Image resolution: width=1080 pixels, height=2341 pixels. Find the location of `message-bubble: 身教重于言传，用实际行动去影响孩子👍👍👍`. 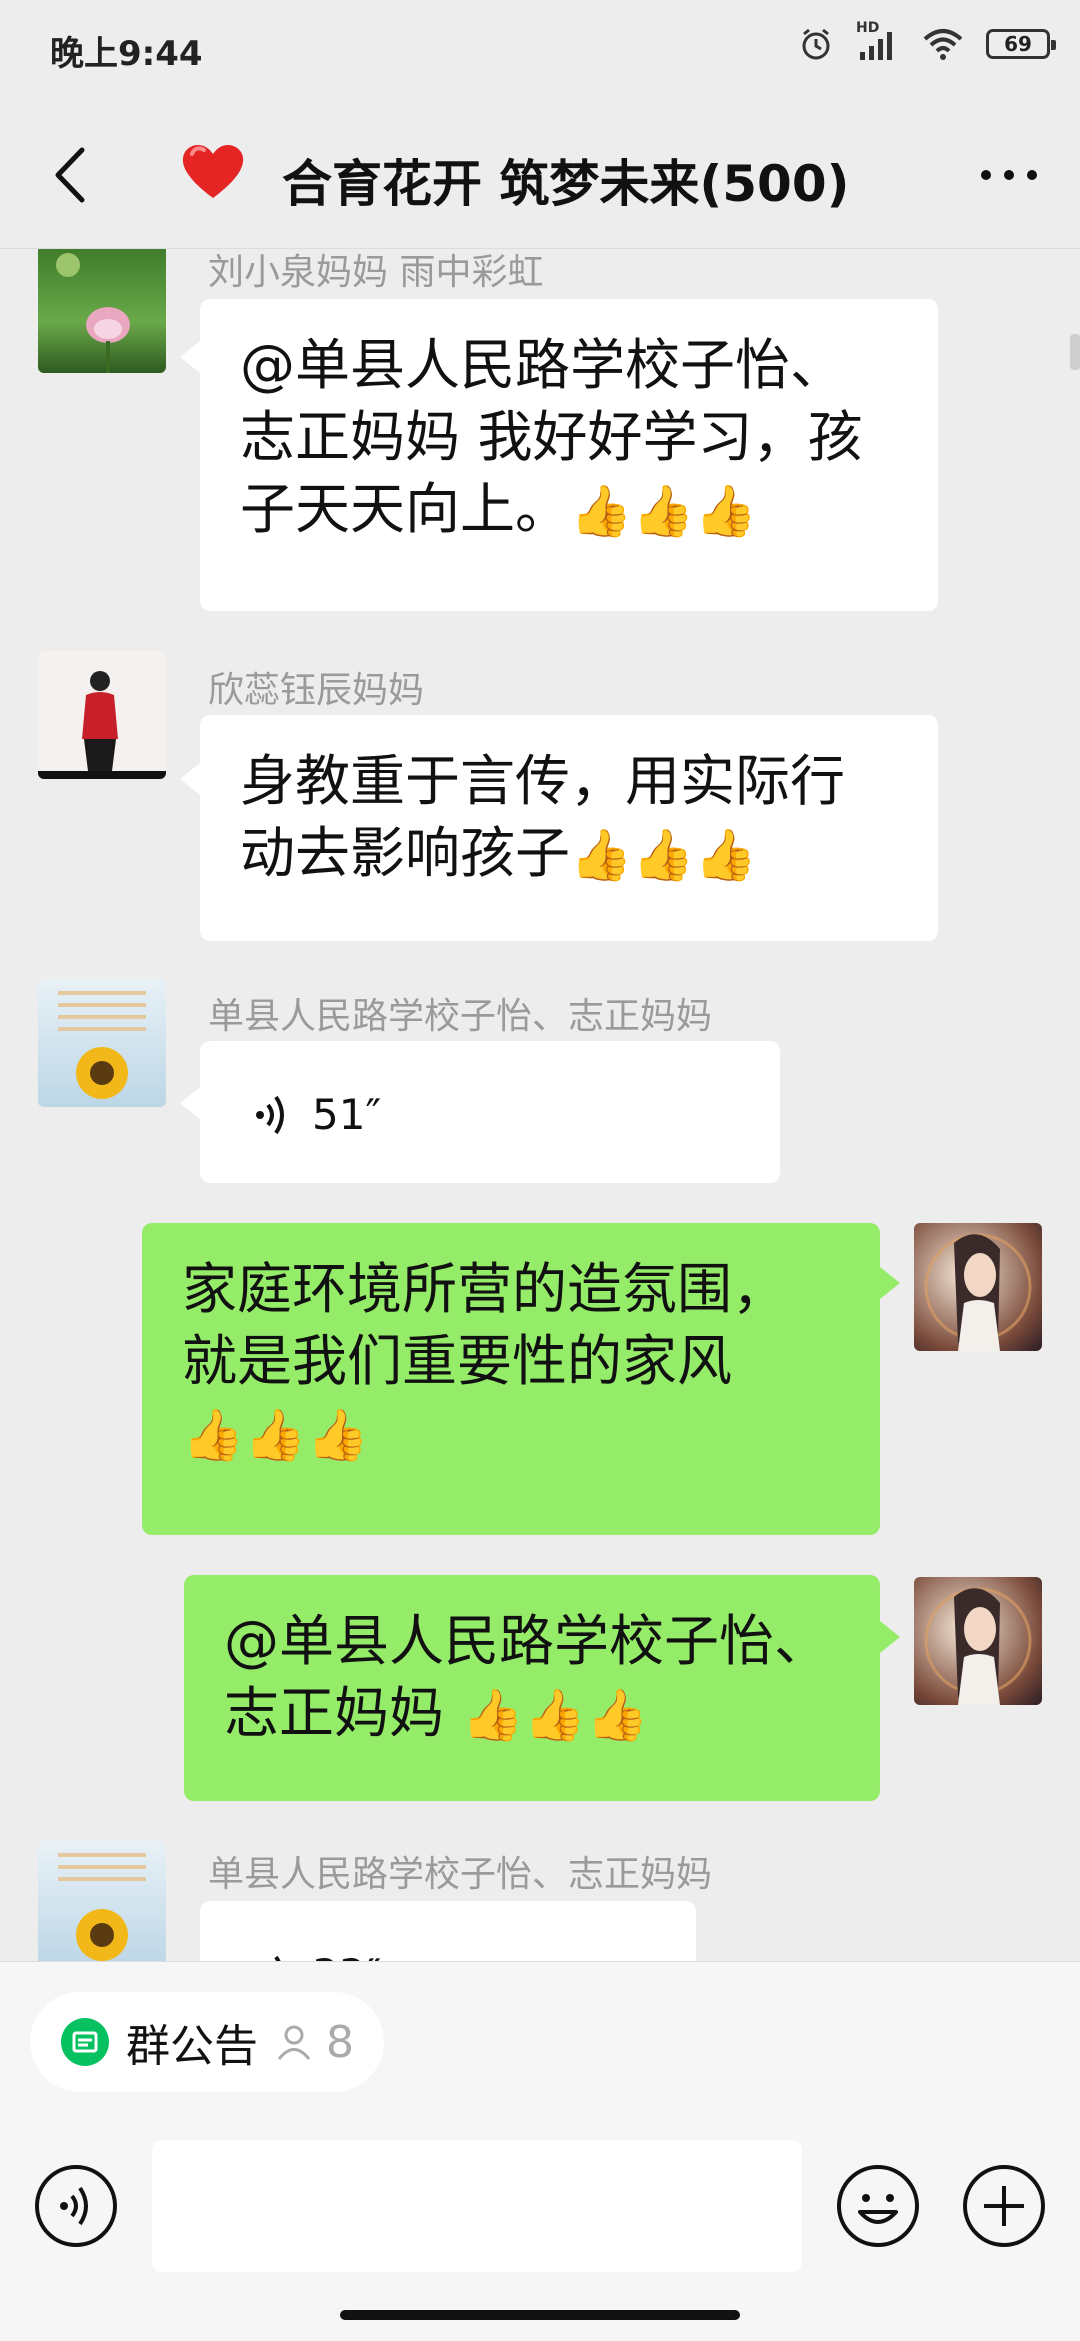

message-bubble: 身教重于言传，用实际行动去影响孩子👍👍👍 is located at coordinates (569, 828).